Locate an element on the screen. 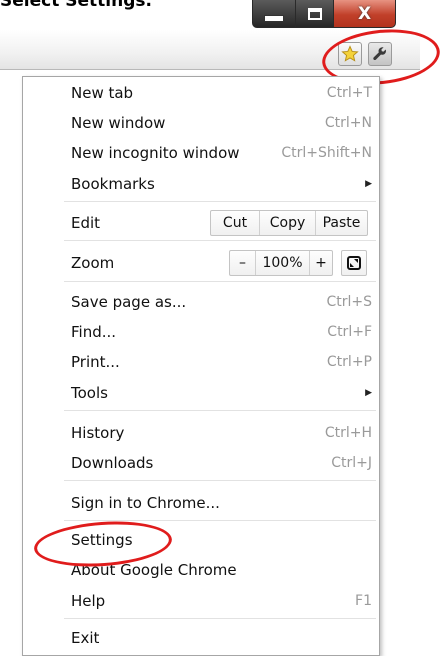  close-button: X is located at coordinates (365, 14).